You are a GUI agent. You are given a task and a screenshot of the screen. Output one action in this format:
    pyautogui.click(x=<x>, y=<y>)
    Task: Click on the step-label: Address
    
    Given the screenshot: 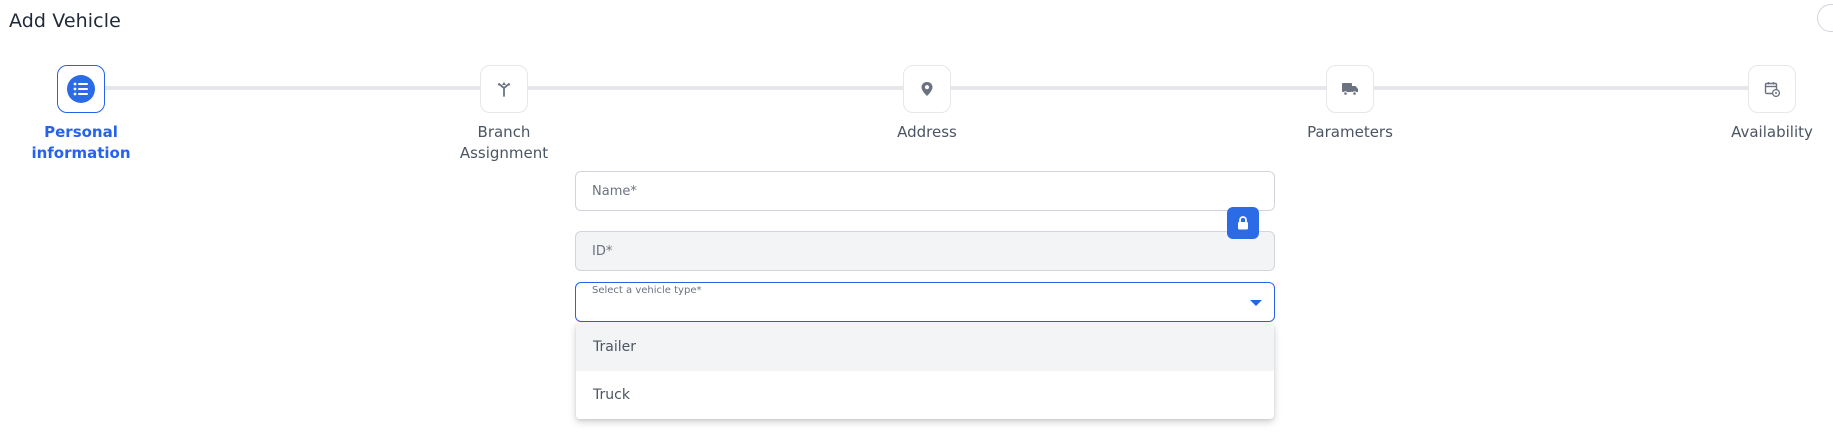 What is the action you would take?
    pyautogui.click(x=927, y=132)
    